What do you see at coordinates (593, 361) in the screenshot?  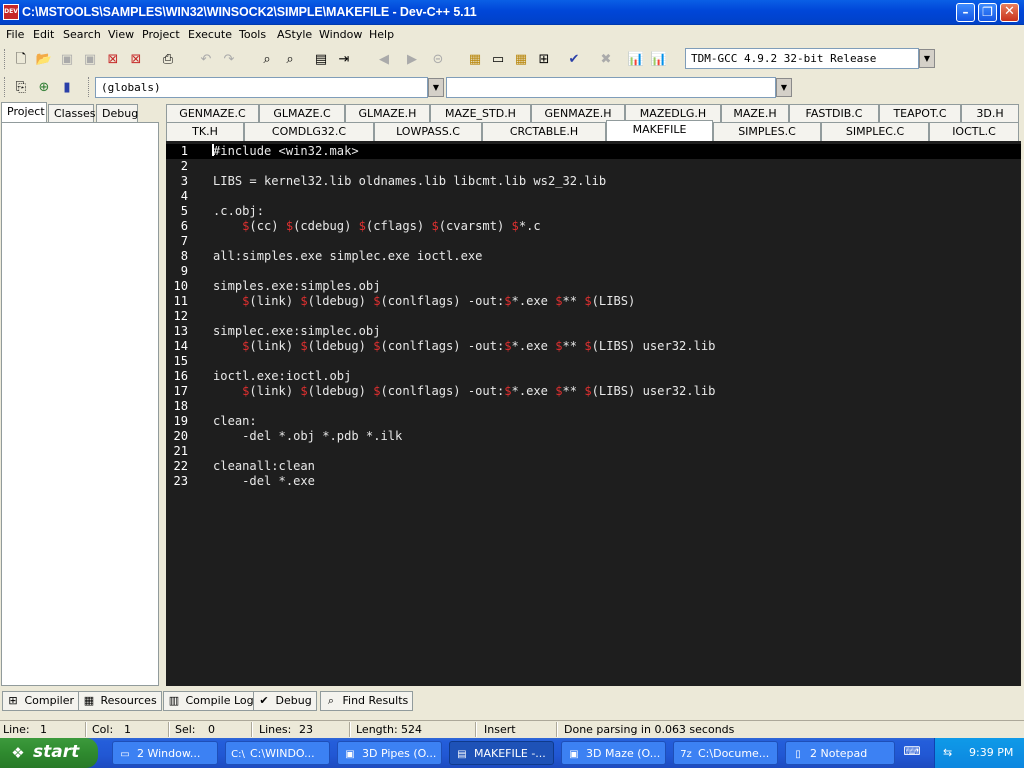 I see `code-line: 15` at bounding box center [593, 361].